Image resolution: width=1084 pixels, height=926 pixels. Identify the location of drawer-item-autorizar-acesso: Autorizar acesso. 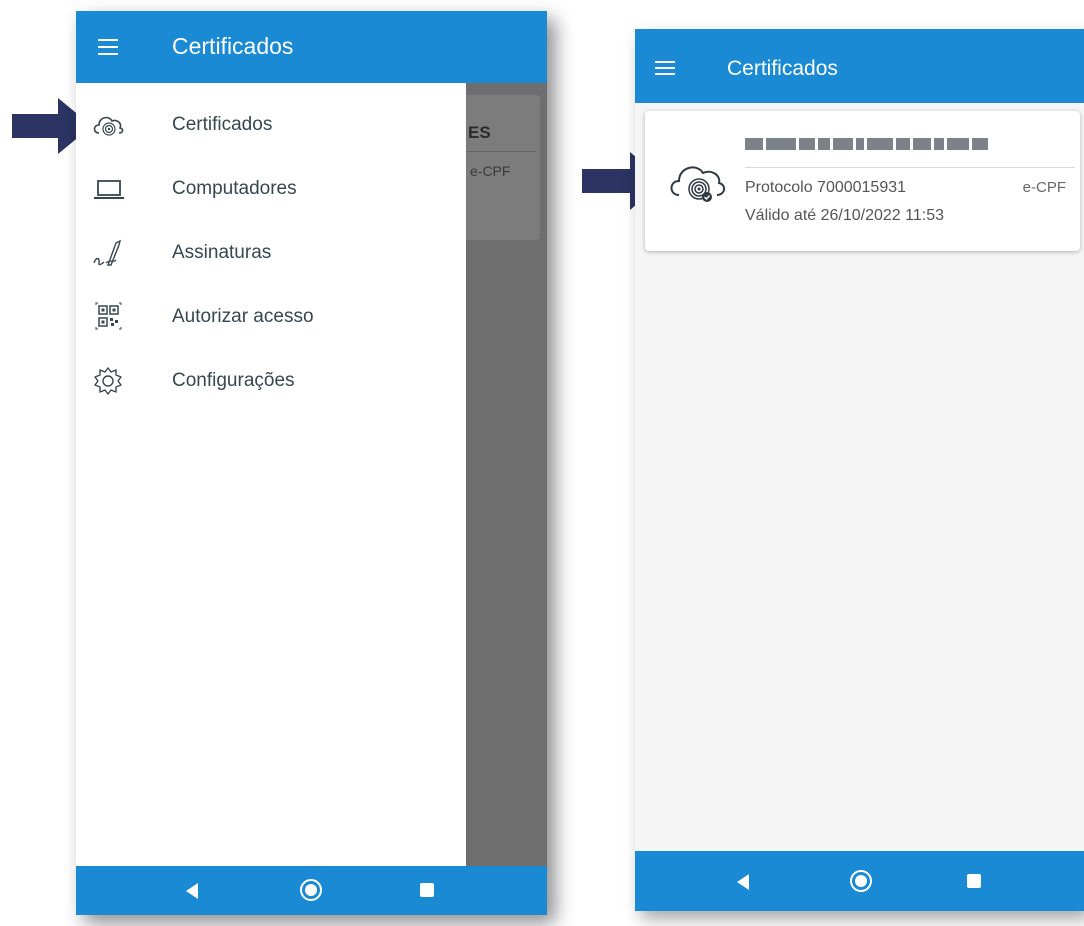
(271, 317).